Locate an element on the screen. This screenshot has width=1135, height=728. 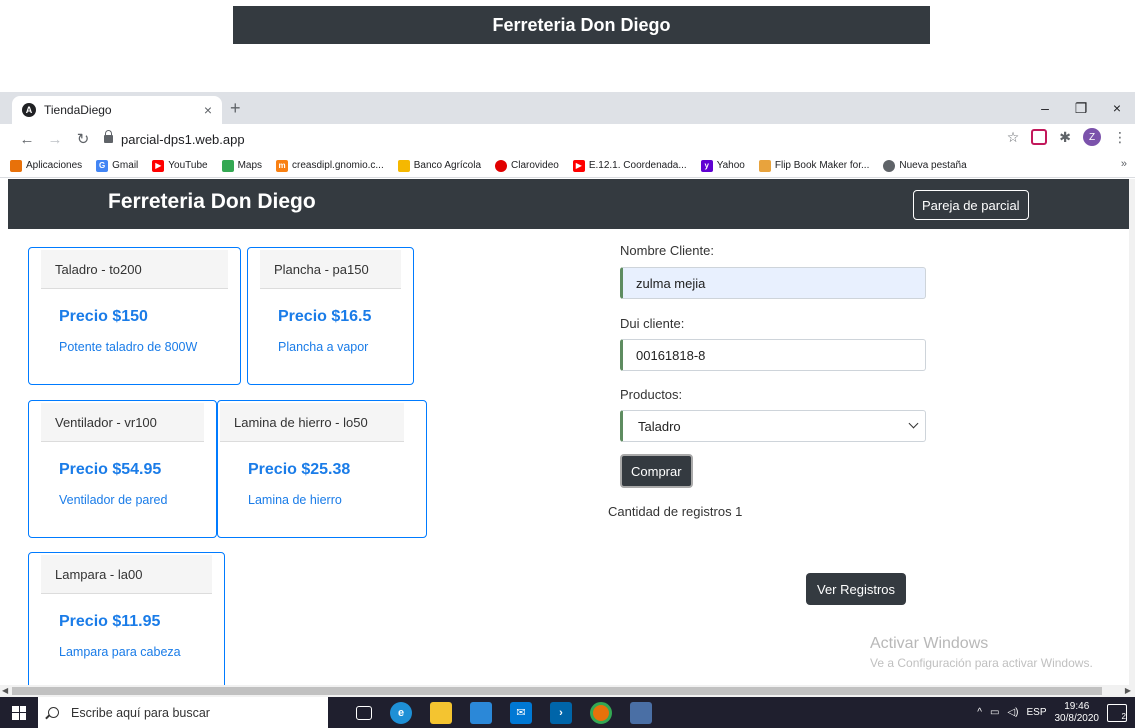
lock-icon is located at coordinates (108, 136).